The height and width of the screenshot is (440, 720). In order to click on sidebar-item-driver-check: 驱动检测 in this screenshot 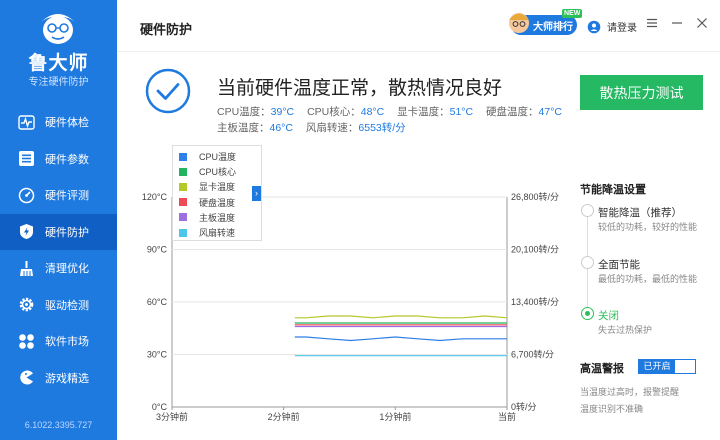, I will do `click(58, 305)`.